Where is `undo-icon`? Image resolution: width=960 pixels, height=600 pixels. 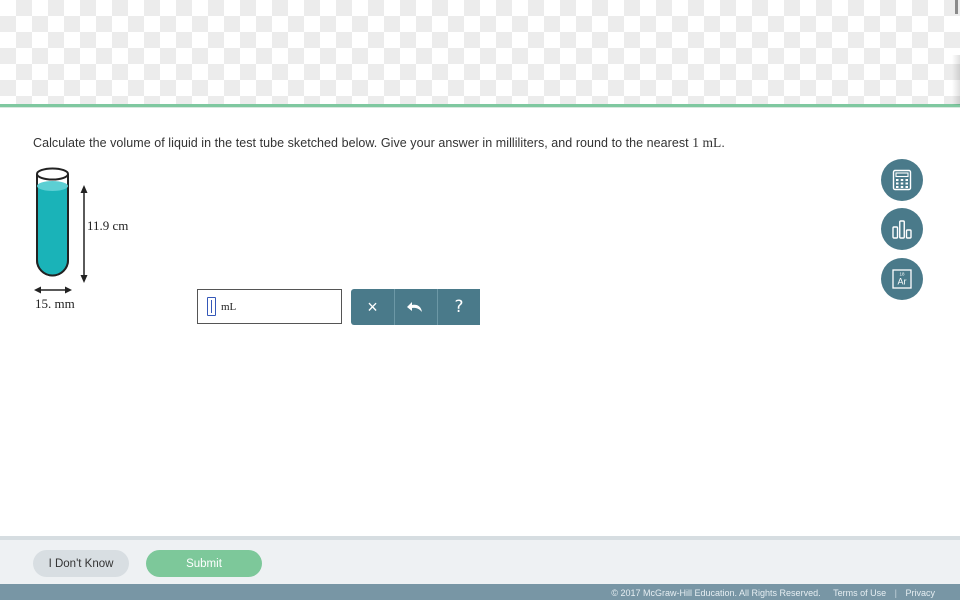
undo-icon is located at coordinates (414, 307).